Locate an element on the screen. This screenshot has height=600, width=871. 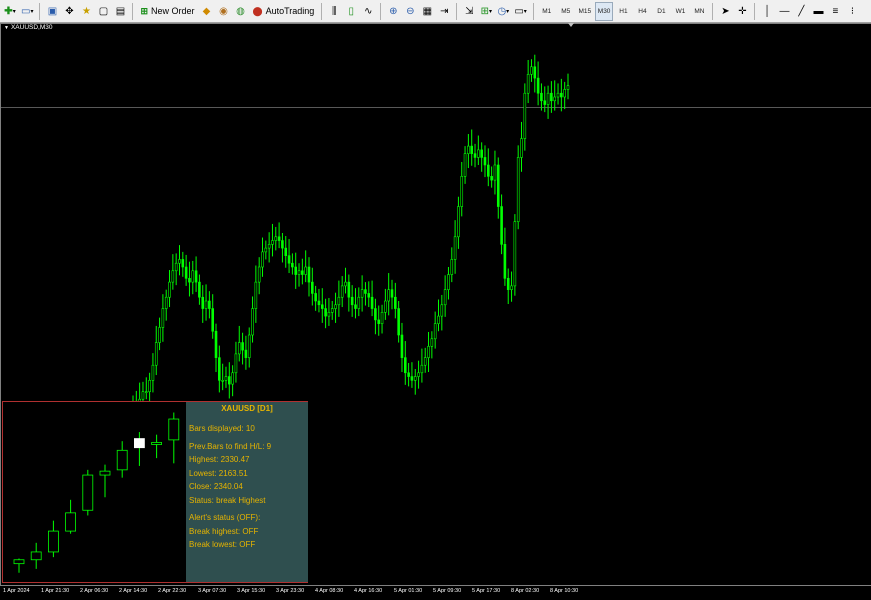
line-chart-icon: ∿ is located at coordinates (368, 11).